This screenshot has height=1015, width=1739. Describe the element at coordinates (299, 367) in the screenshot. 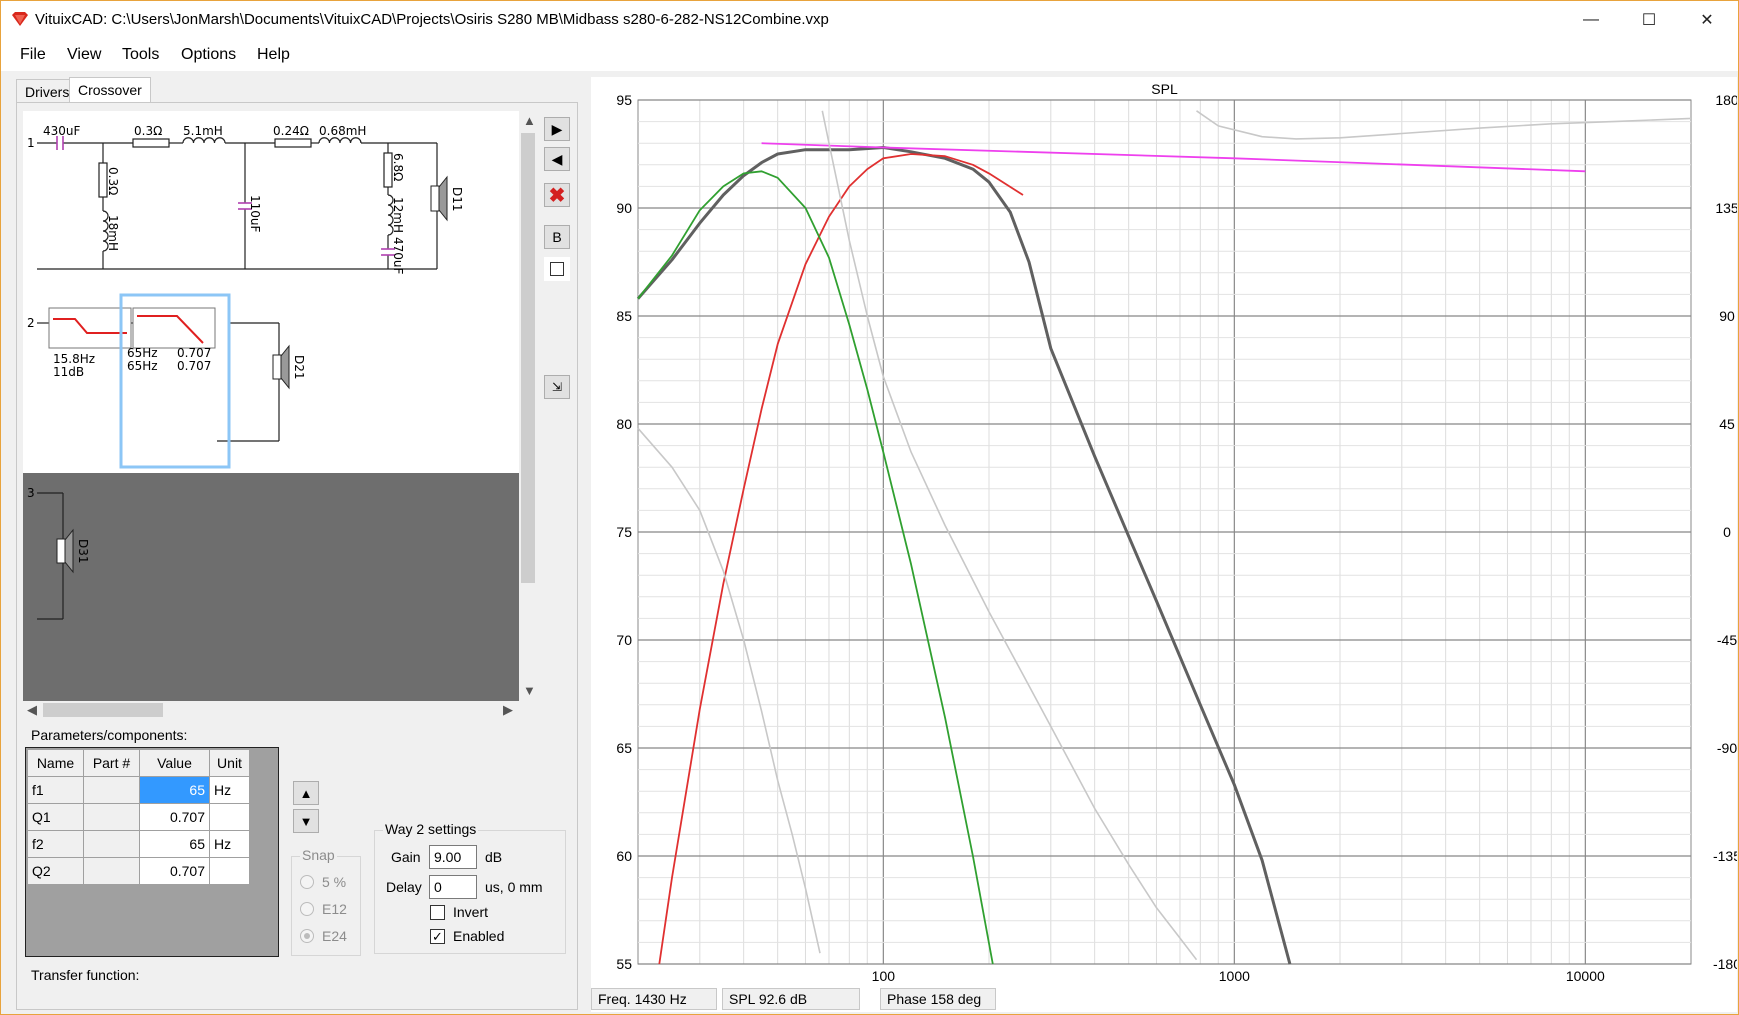

I see `way2-driver-label: D21` at that location.